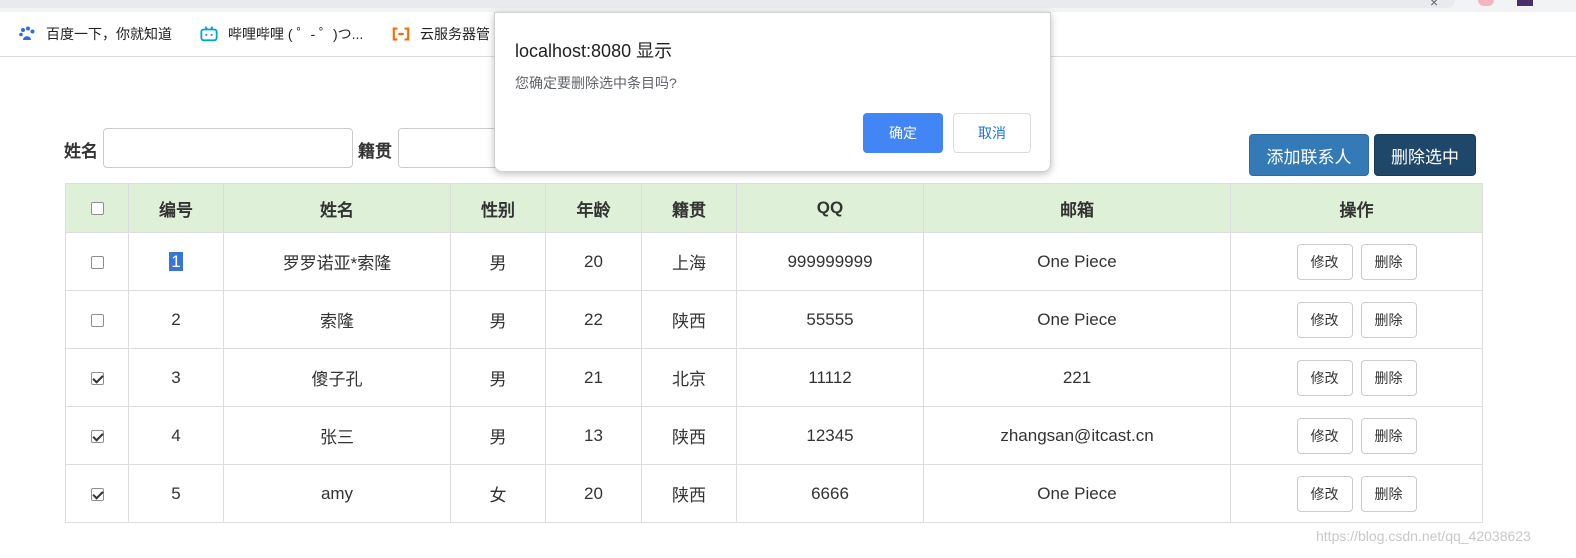 Image resolution: width=1576 pixels, height=558 pixels. I want to click on cell-id-text: 1, so click(176, 261).